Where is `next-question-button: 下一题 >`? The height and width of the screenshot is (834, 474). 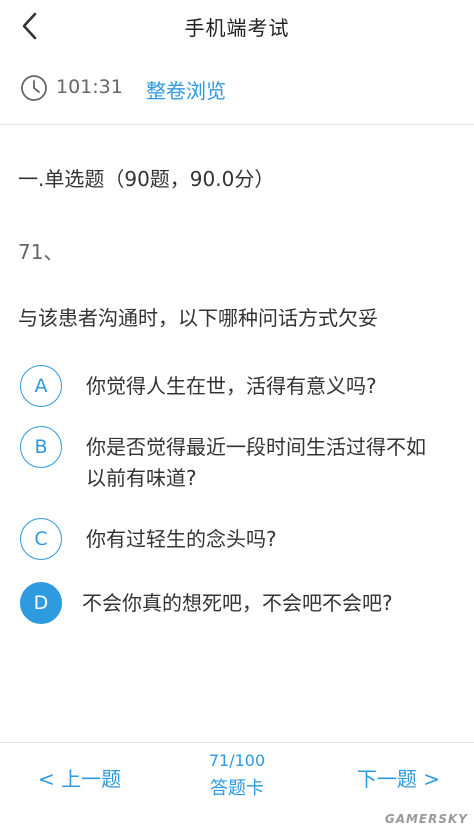
next-question-button: 下一题 > is located at coordinates (398, 777).